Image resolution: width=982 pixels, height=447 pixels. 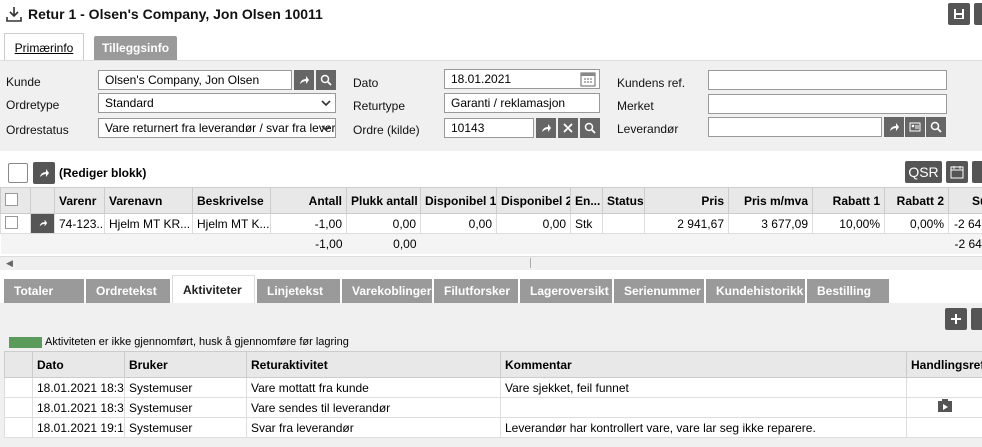 What do you see at coordinates (18, 173) in the screenshot?
I see `select-all-checkbox` at bounding box center [18, 173].